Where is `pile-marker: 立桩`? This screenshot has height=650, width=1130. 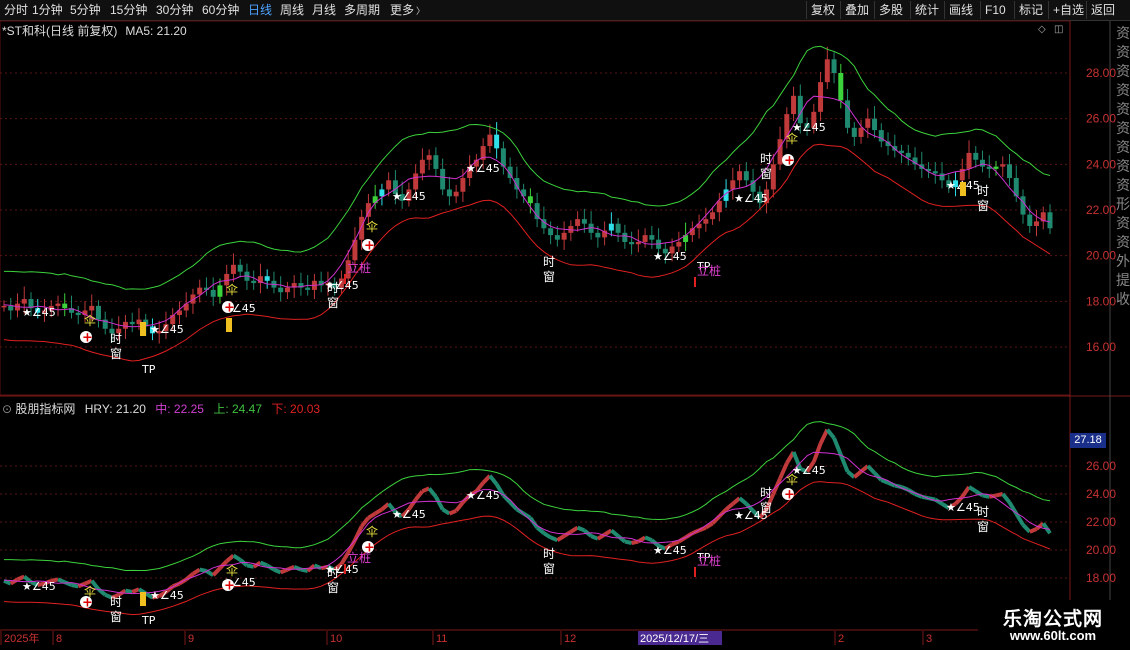 pile-marker: 立桩 is located at coordinates (709, 560).